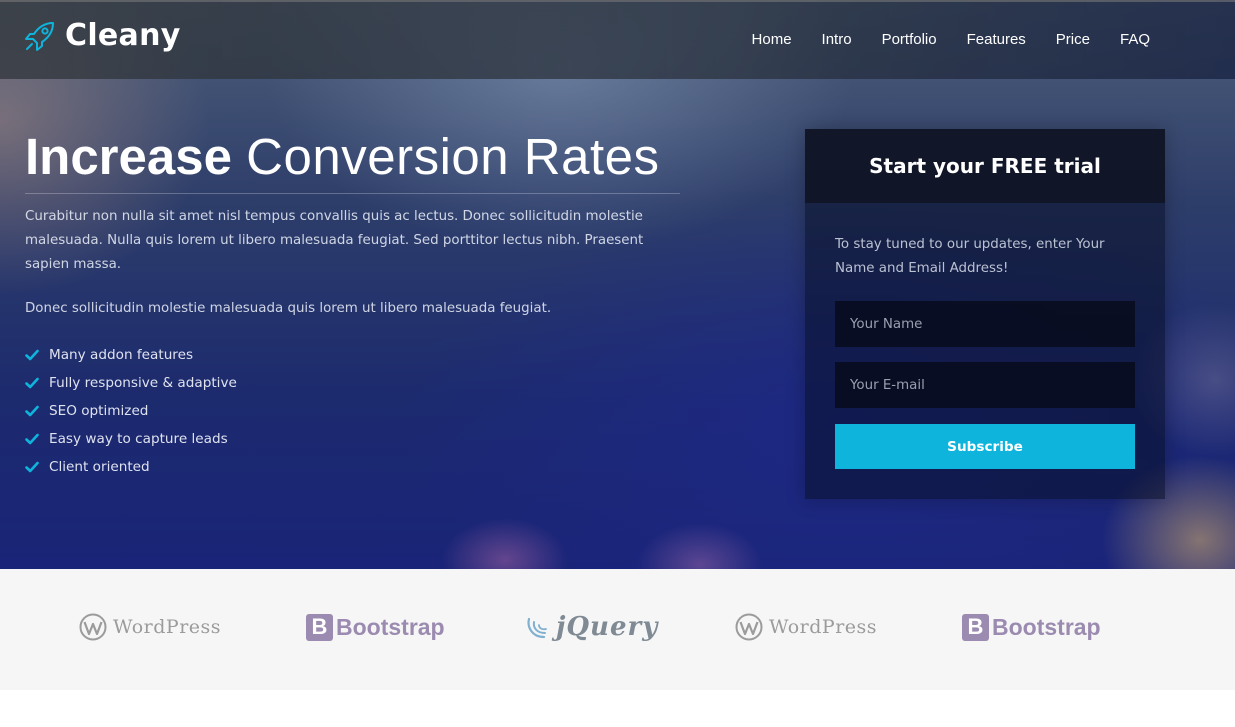 This screenshot has width=1235, height=727. I want to click on feature-label: Easy way to capture leads, so click(138, 439).